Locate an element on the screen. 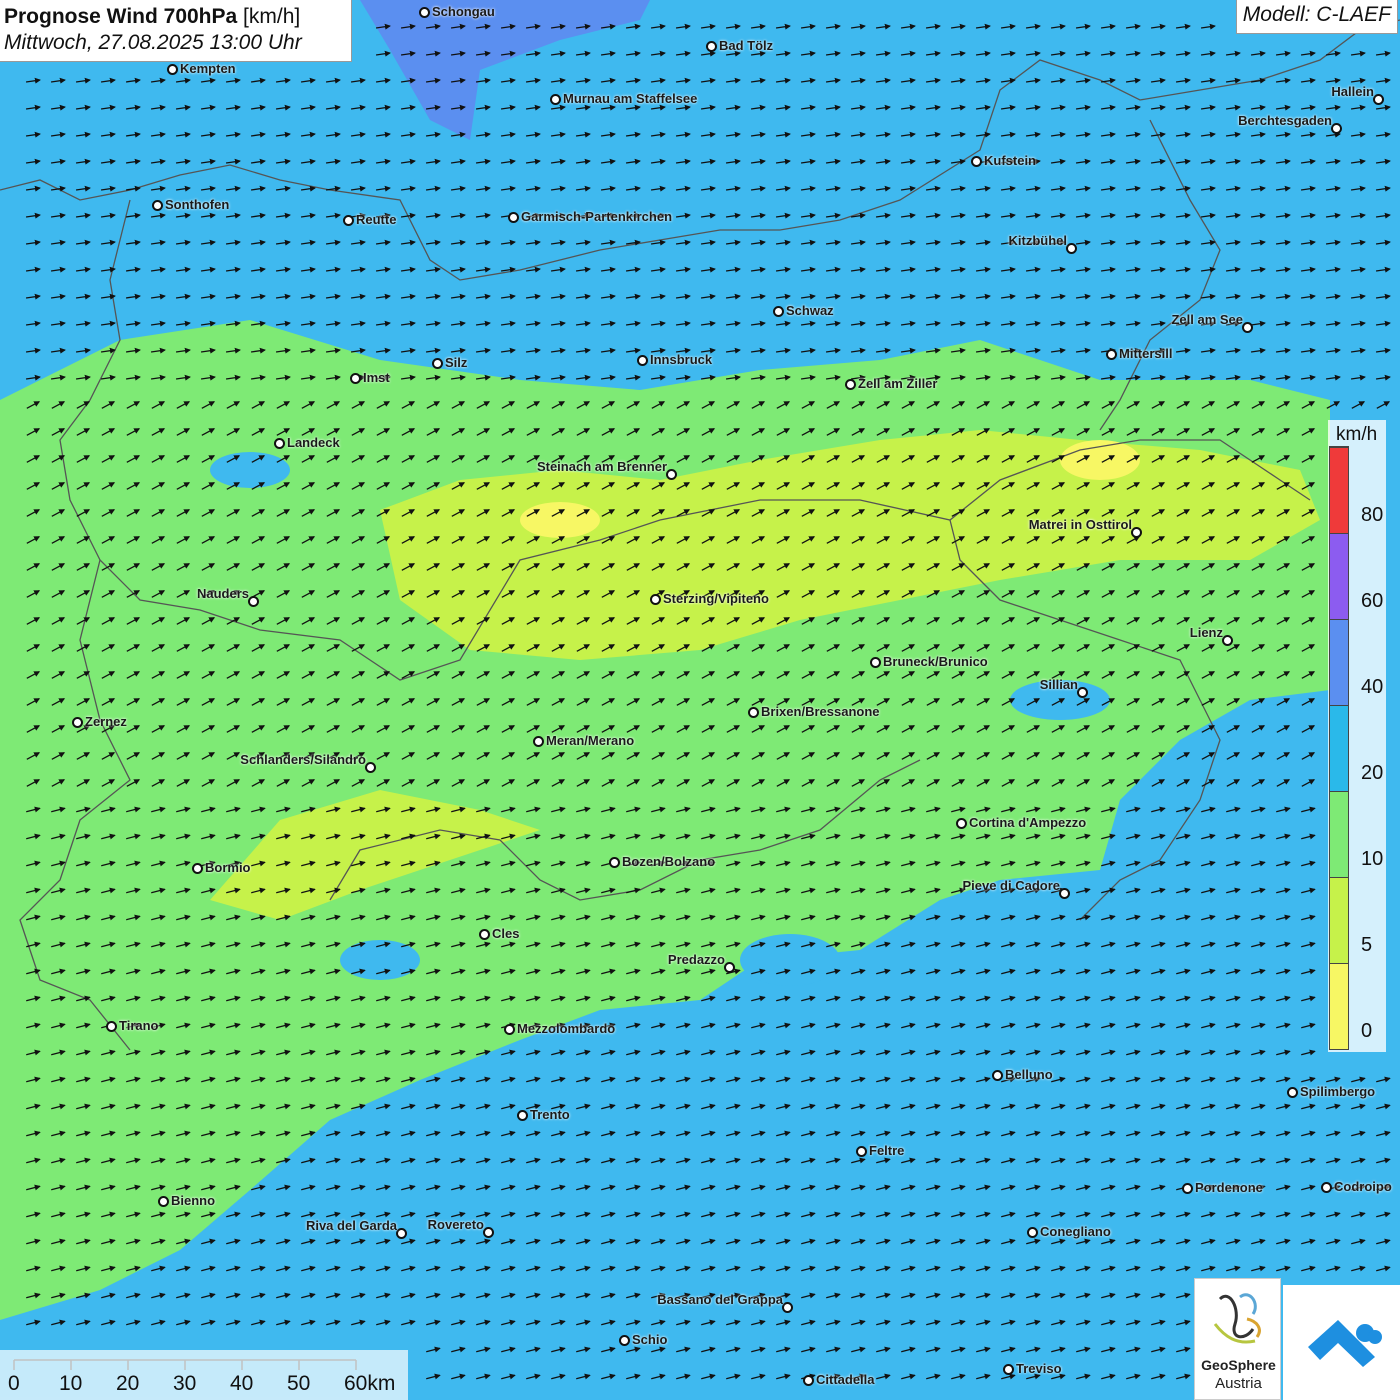 The height and width of the screenshot is (1400, 1400). city-label: Rovereto is located at coordinates (455, 1224).